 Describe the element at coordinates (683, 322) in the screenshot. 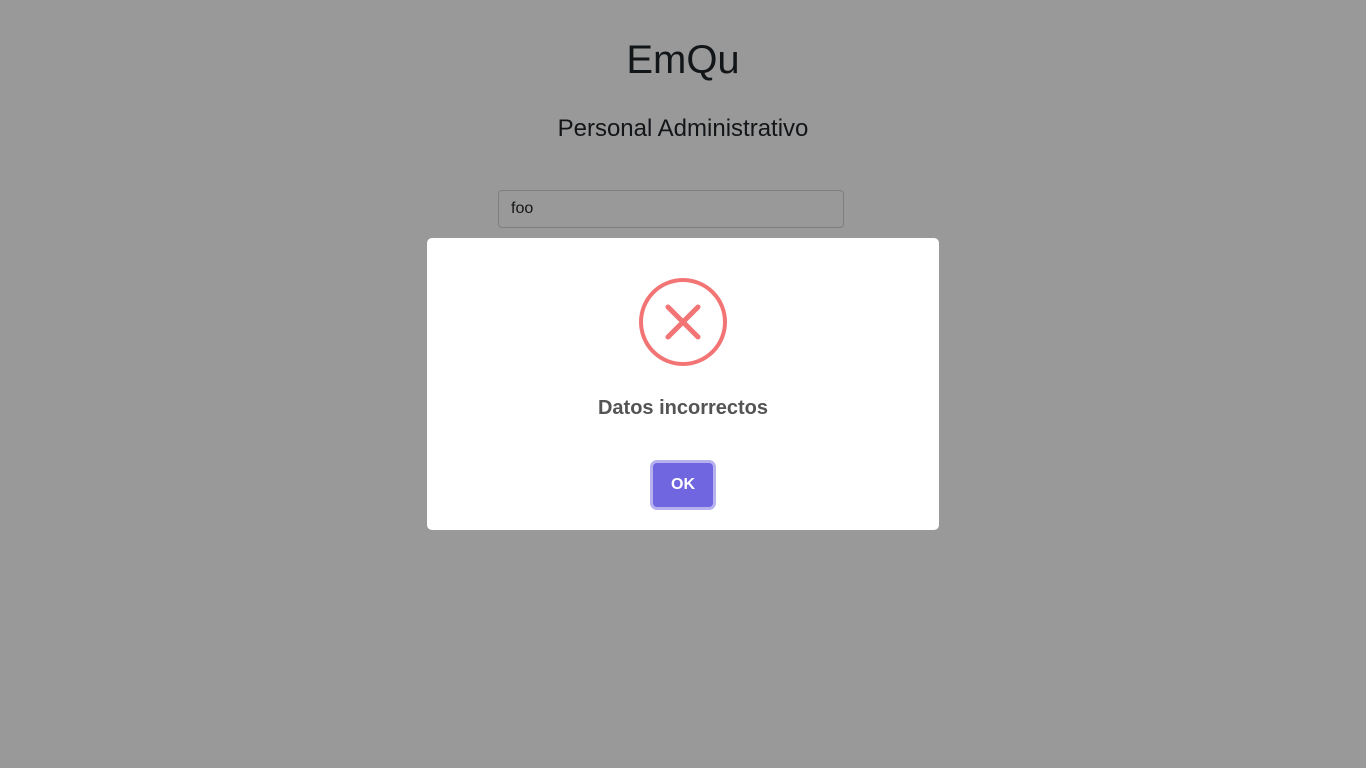

I see `error-x-icon` at that location.